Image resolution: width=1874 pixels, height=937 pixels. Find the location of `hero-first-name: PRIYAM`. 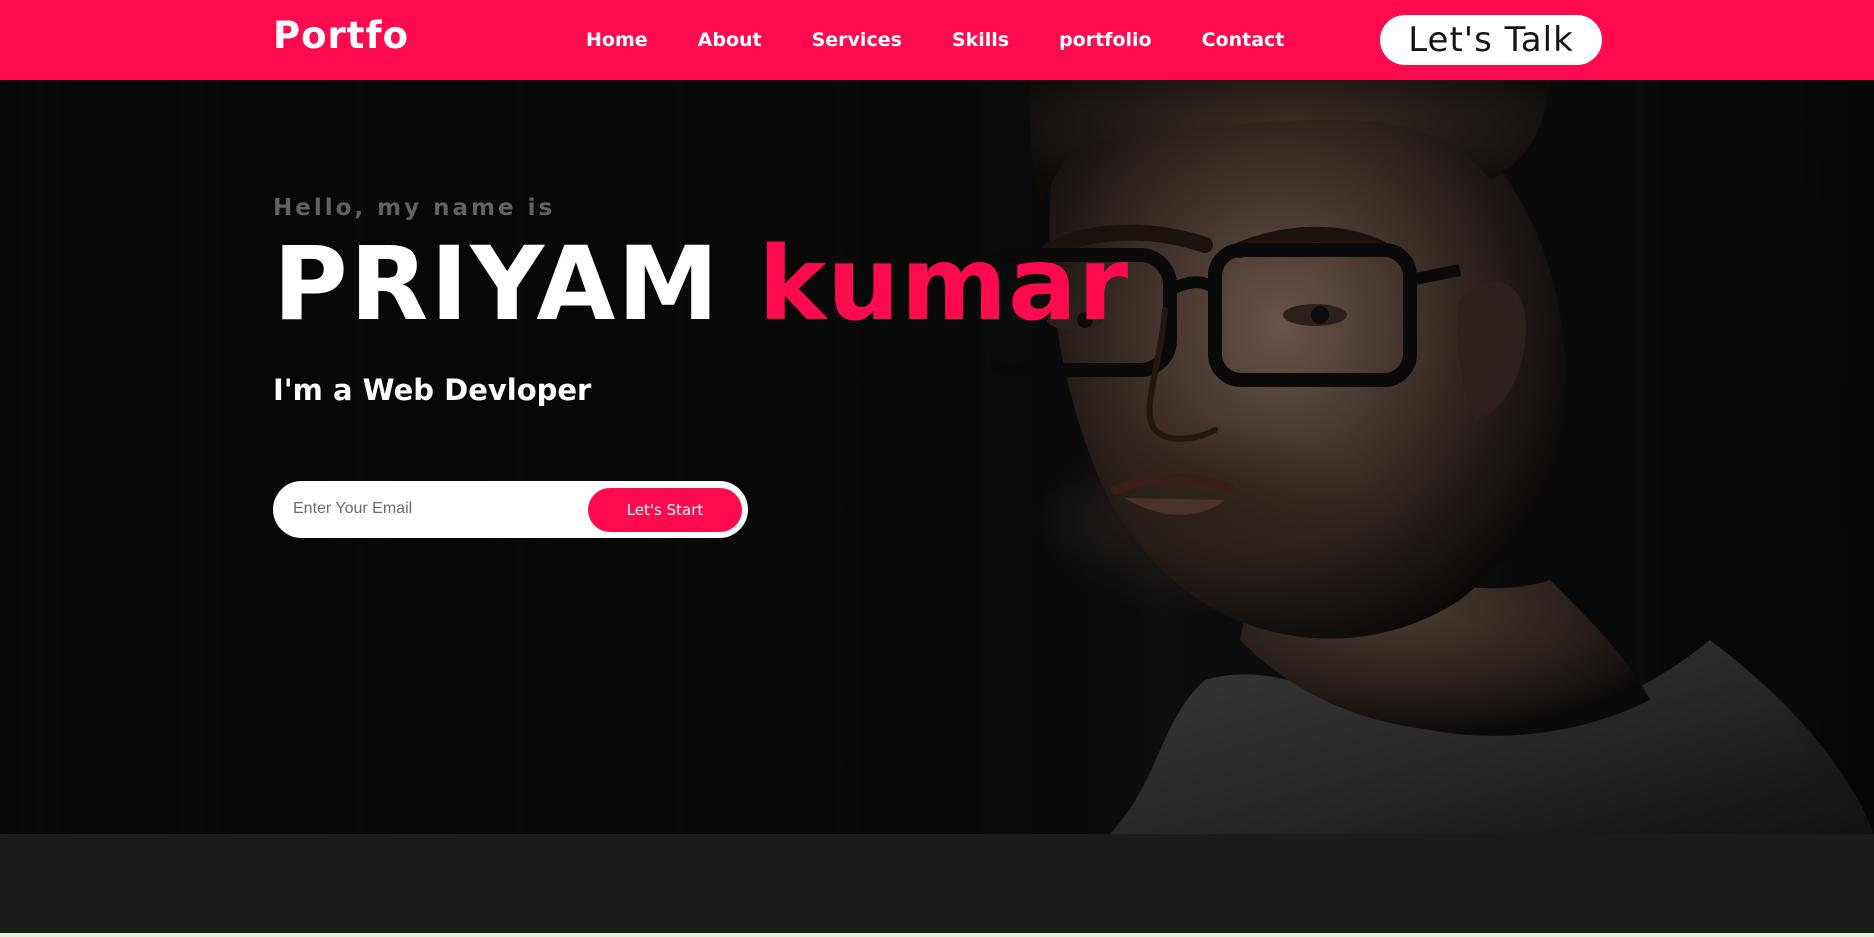

hero-first-name: PRIYAM is located at coordinates (497, 284).